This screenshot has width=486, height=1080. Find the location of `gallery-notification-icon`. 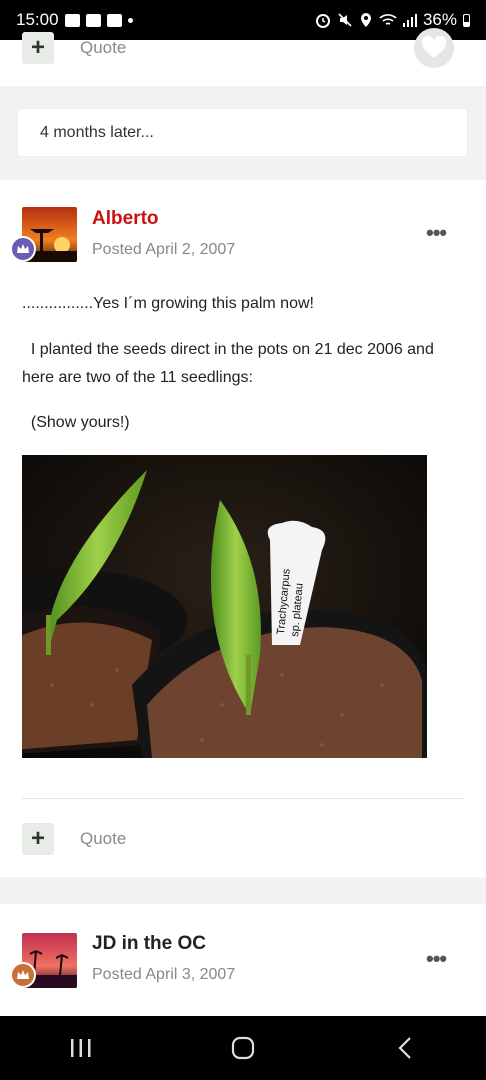

gallery-notification-icon is located at coordinates (114, 20).